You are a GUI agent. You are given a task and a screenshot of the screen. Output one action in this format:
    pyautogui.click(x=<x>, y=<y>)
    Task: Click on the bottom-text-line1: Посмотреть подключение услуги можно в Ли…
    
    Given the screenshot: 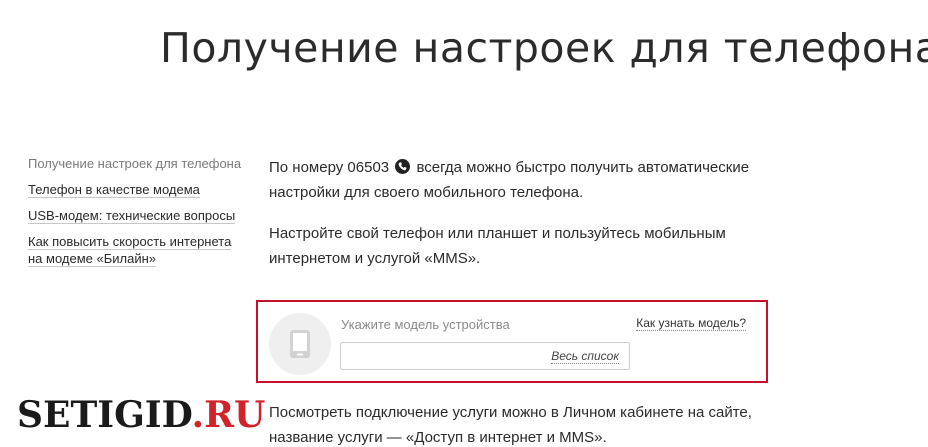 What is the action you would take?
    pyautogui.click(x=510, y=412)
    